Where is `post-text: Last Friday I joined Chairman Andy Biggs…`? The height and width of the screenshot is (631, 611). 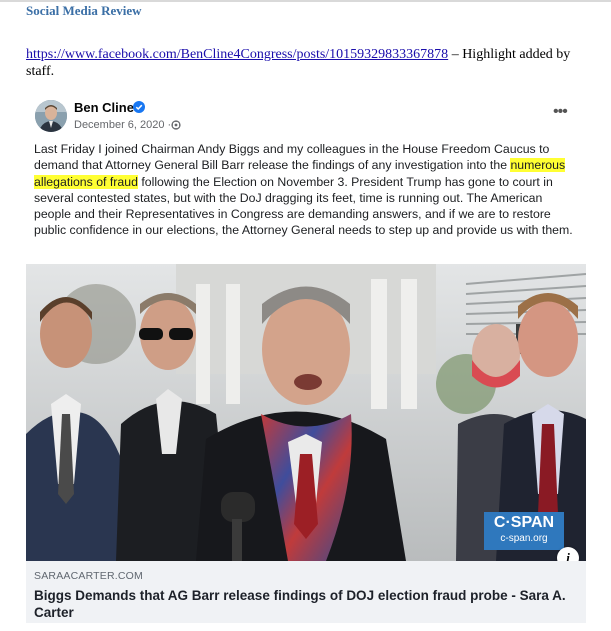 post-text: Last Friday I joined Chairman Andy Biggs… is located at coordinates (308, 190).